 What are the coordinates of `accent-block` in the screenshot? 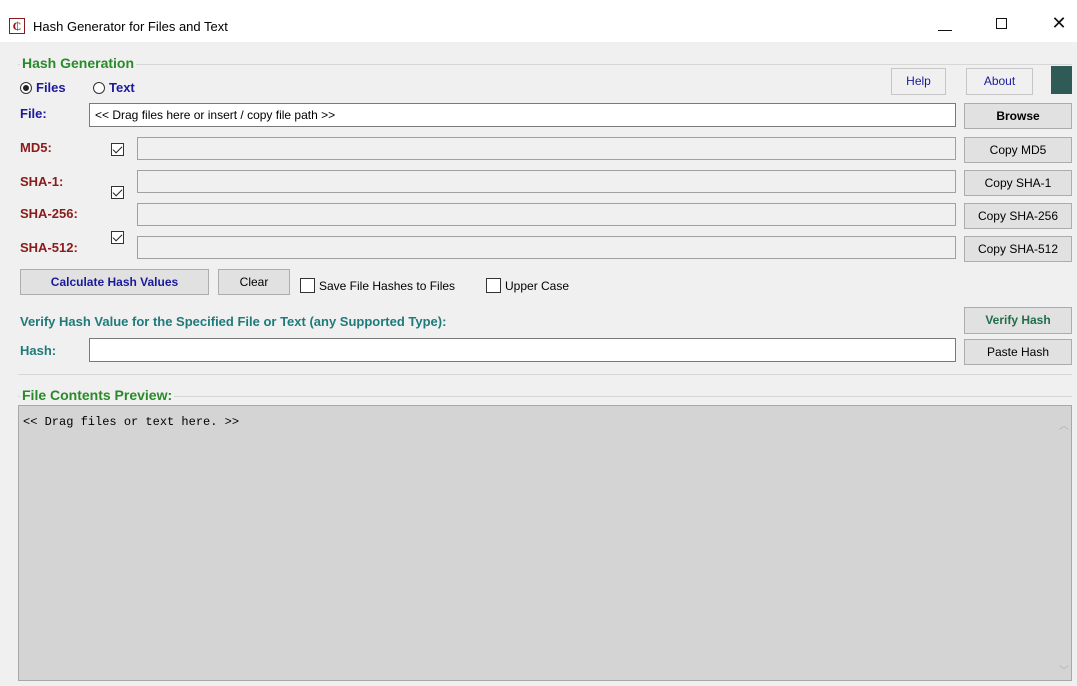 It's located at (1061, 80).